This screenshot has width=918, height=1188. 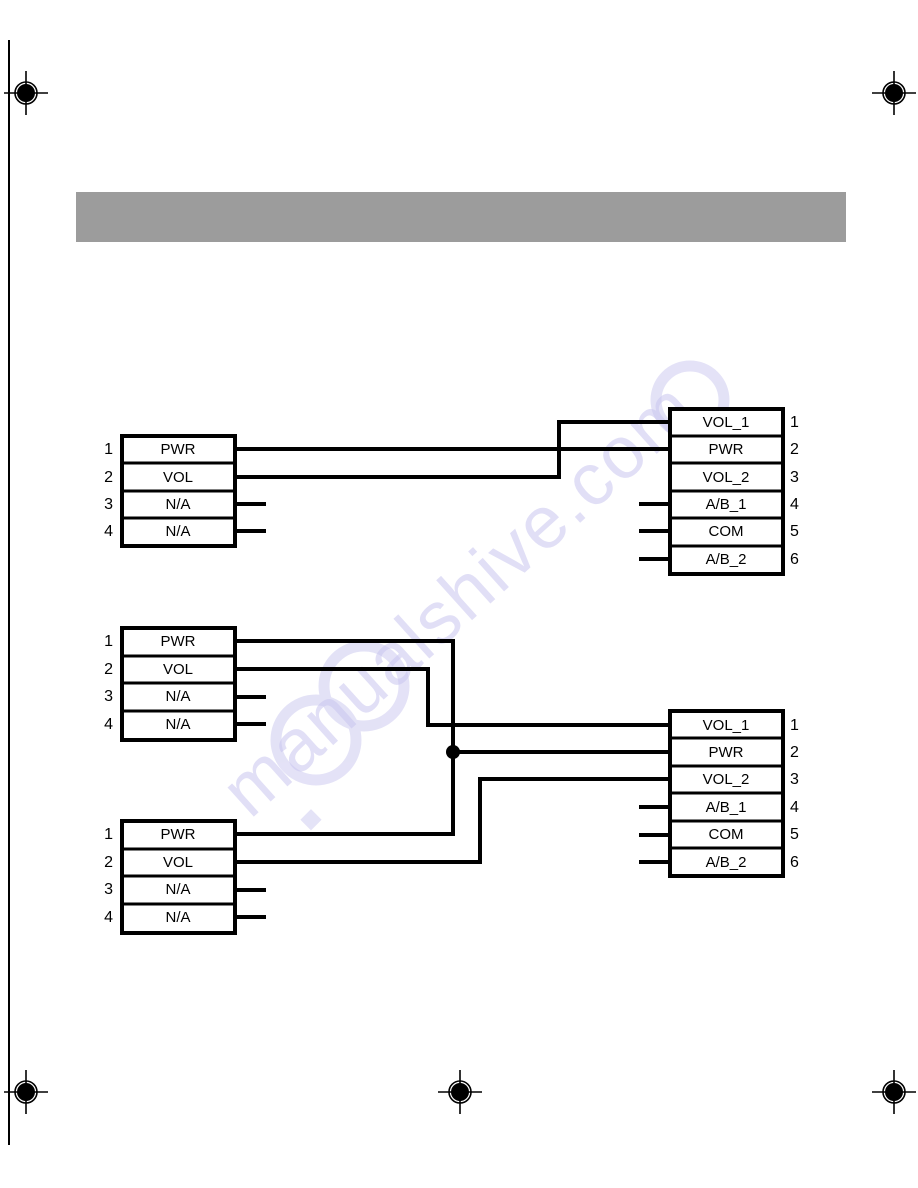 What do you see at coordinates (453, 752) in the screenshot?
I see `junction-dot` at bounding box center [453, 752].